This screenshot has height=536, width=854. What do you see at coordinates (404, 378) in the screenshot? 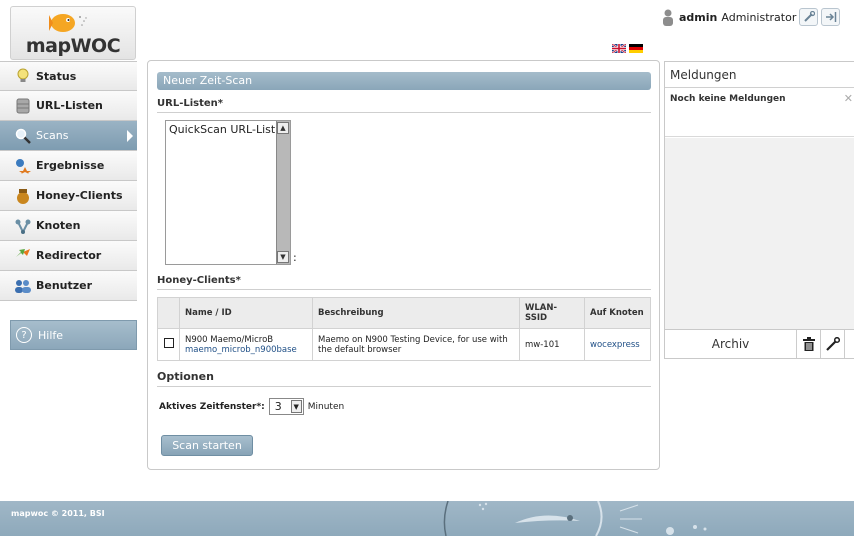
I see `options-heading: Optionen` at bounding box center [404, 378].